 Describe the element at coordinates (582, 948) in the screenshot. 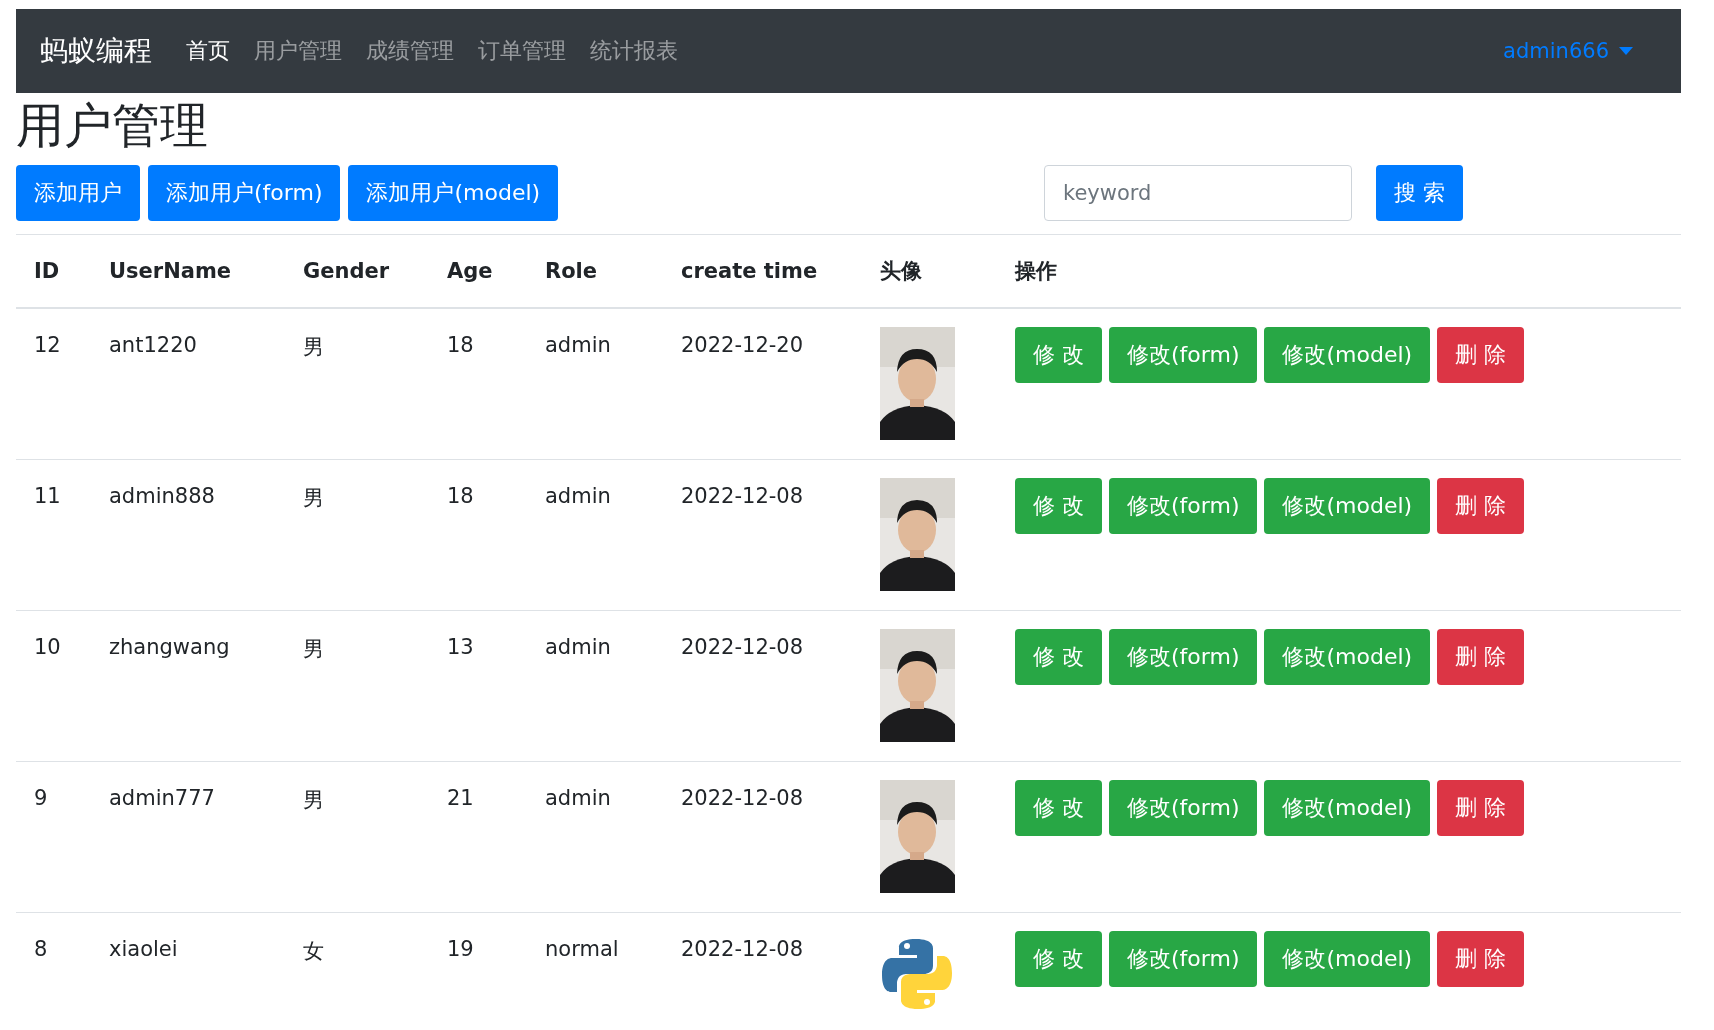

I see `table-cell-text: normal` at that location.